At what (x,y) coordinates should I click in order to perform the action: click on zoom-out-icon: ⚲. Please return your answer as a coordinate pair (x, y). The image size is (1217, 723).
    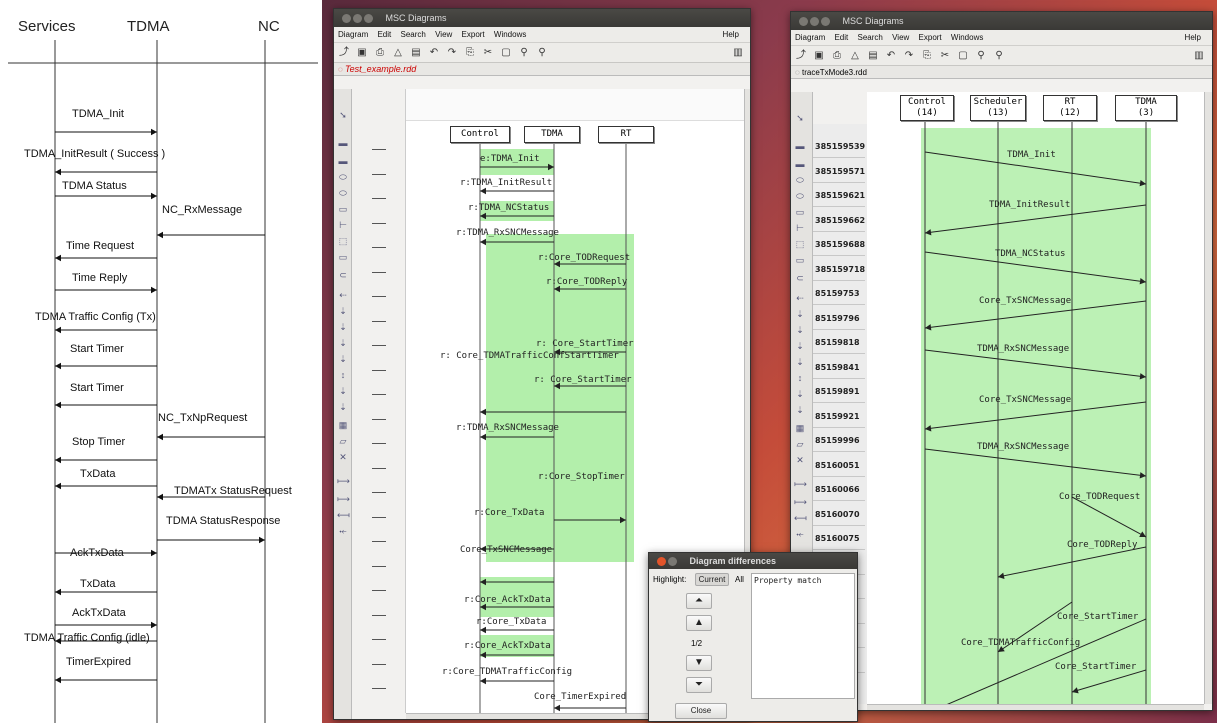
    Looking at the image, I should click on (542, 52).